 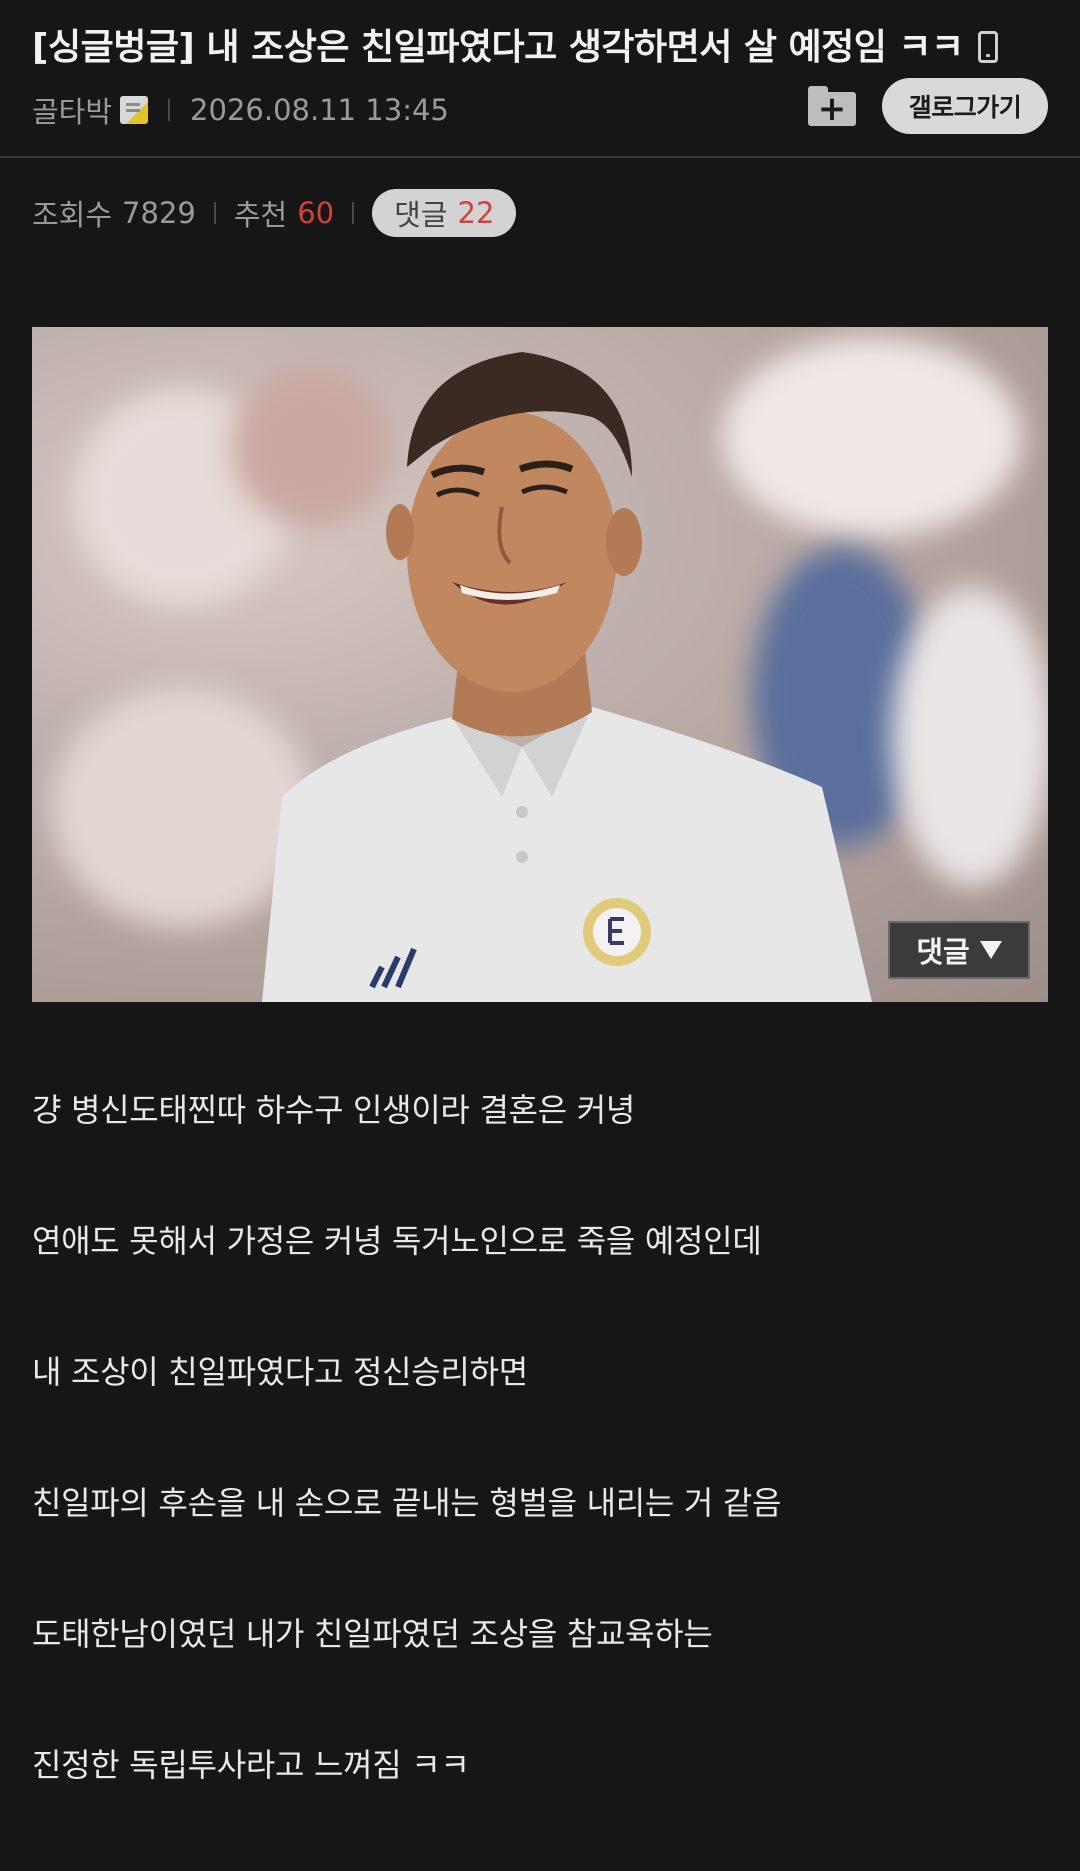 I want to click on level-badge-icon, so click(x=134, y=110).